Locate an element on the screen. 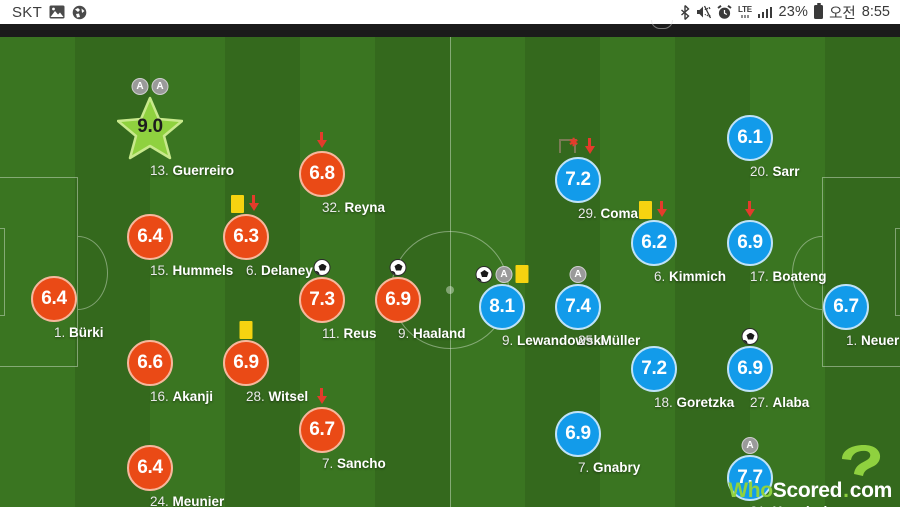  clock-ampm-label: 오전 is located at coordinates (842, 13).